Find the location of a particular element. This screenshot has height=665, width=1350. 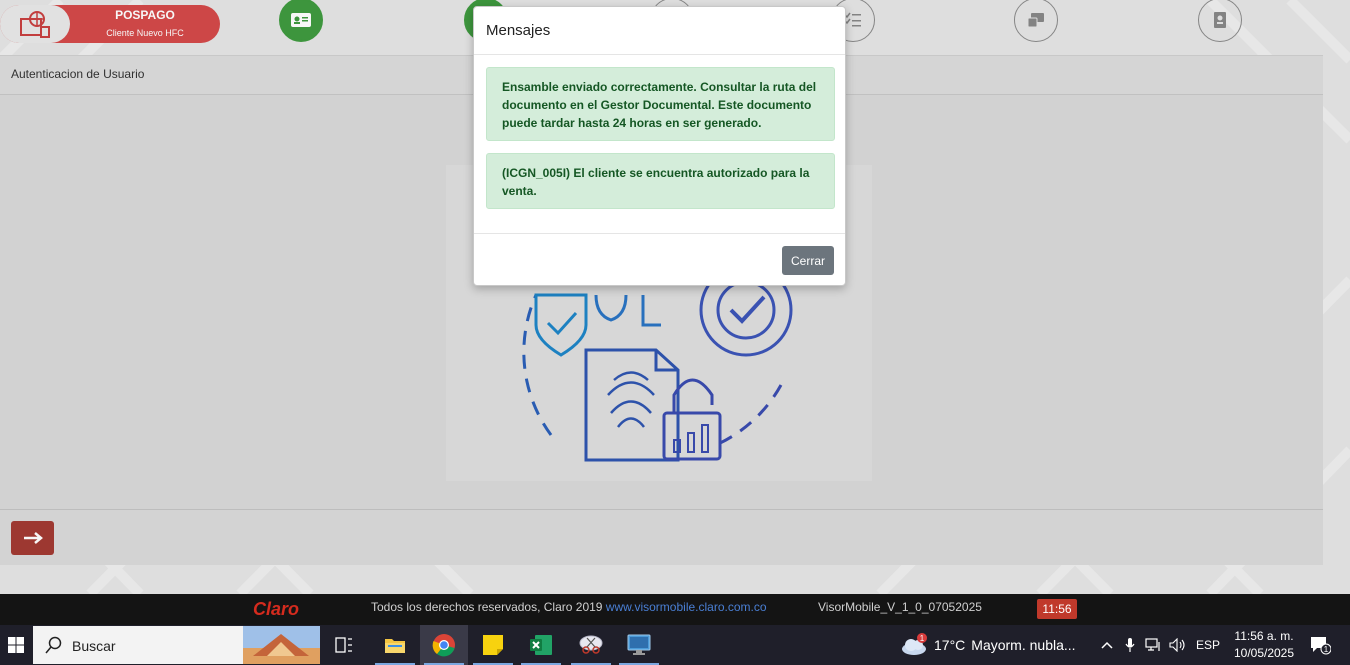

close-button: Cerrar is located at coordinates (808, 260).